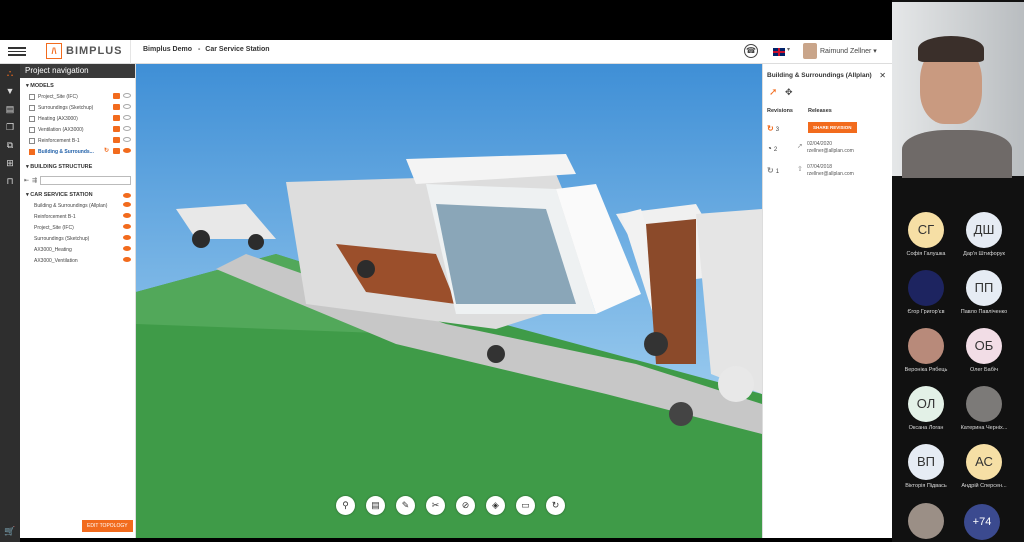 Image resolution: width=1024 pixels, height=542 pixels. Describe the element at coordinates (465, 505) in the screenshot. I see `hide-icon: ⊘` at that location.